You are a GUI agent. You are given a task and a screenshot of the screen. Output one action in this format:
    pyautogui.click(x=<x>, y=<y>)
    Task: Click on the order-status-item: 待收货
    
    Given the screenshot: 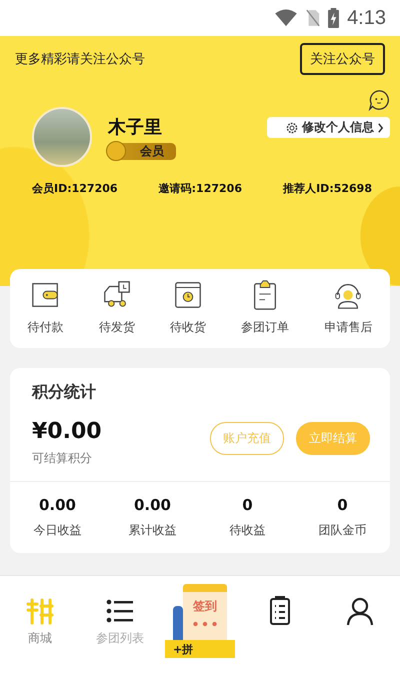 What is the action you would take?
    pyautogui.click(x=188, y=307)
    